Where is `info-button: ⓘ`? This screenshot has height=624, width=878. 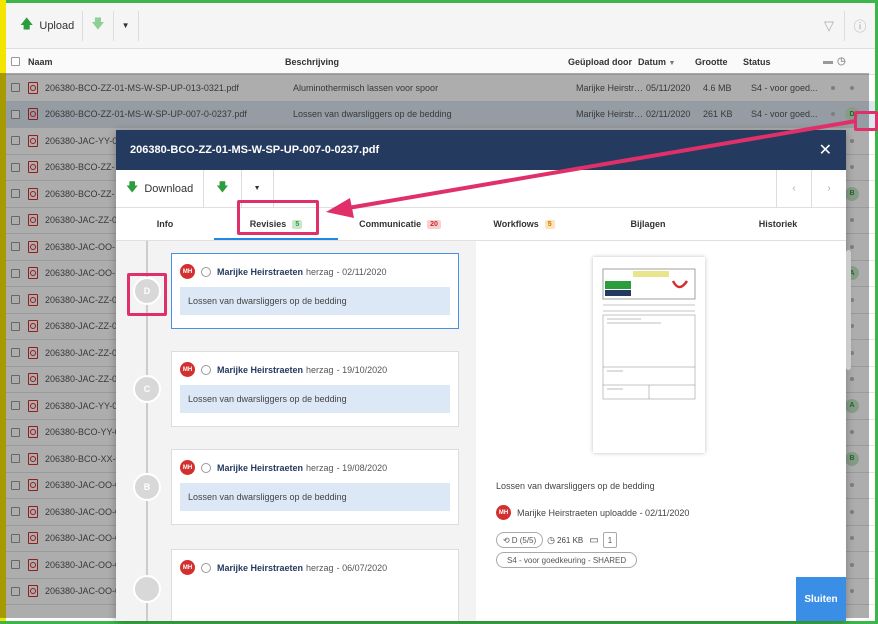 info-button: ⓘ is located at coordinates (860, 26).